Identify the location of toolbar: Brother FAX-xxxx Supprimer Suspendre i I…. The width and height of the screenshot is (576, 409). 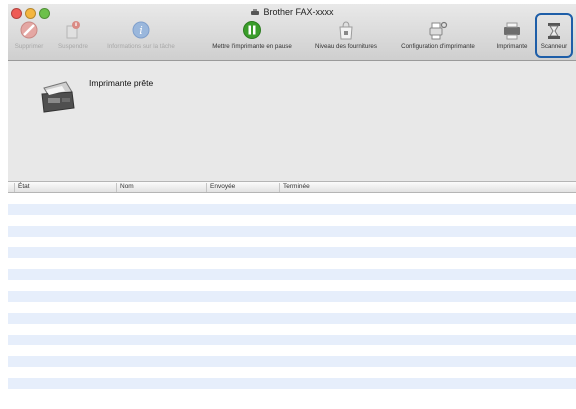
(292, 32).